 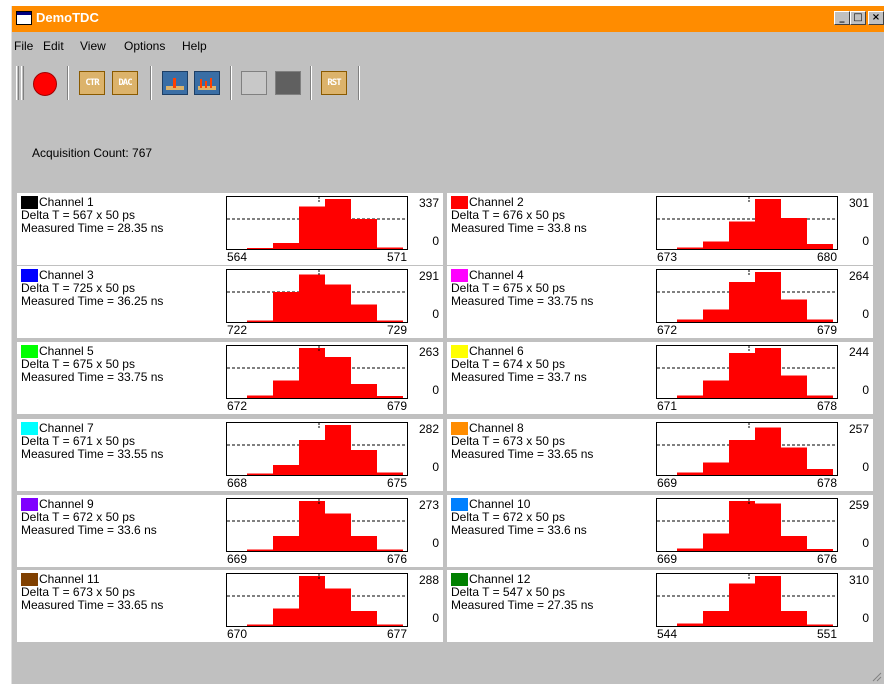 I want to click on y-max-label: 291, so click(x=428, y=276).